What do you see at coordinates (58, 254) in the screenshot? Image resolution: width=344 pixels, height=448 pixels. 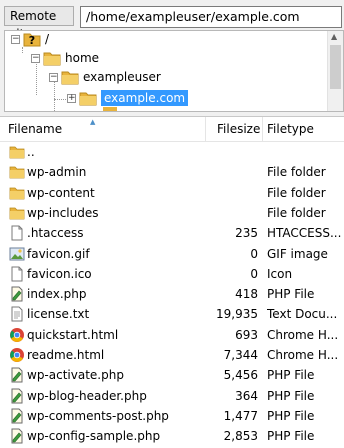 I see `file-name: favicon.gif` at bounding box center [58, 254].